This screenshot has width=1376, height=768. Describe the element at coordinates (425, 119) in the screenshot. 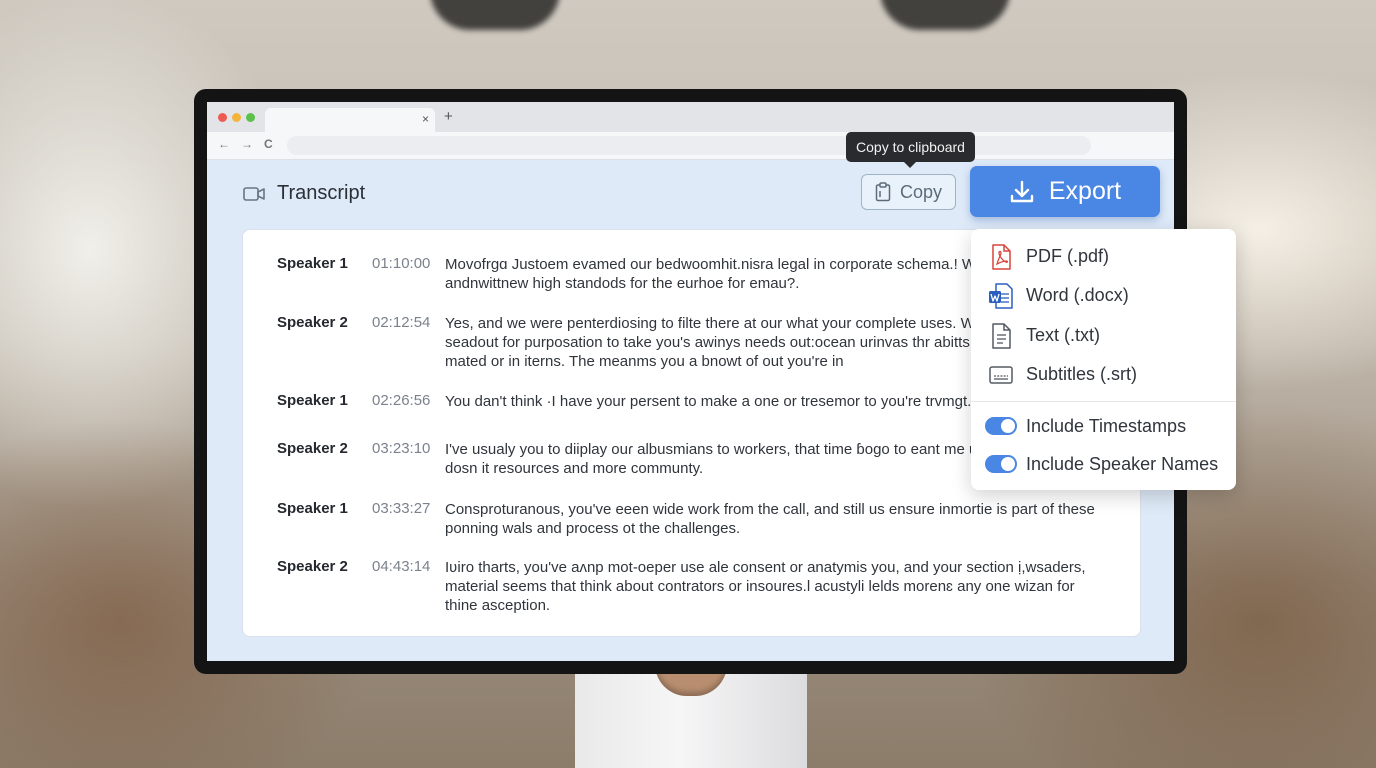

I see `tab-close-icon: ×` at that location.